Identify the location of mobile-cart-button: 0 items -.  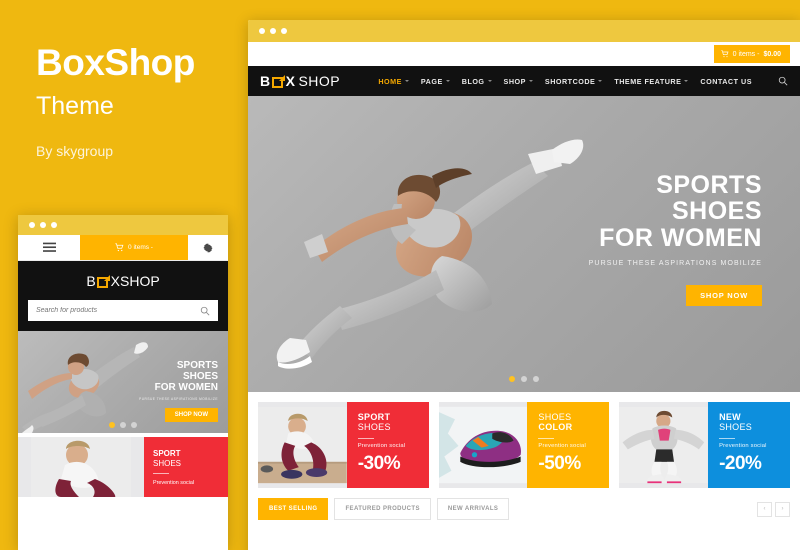
(134, 247).